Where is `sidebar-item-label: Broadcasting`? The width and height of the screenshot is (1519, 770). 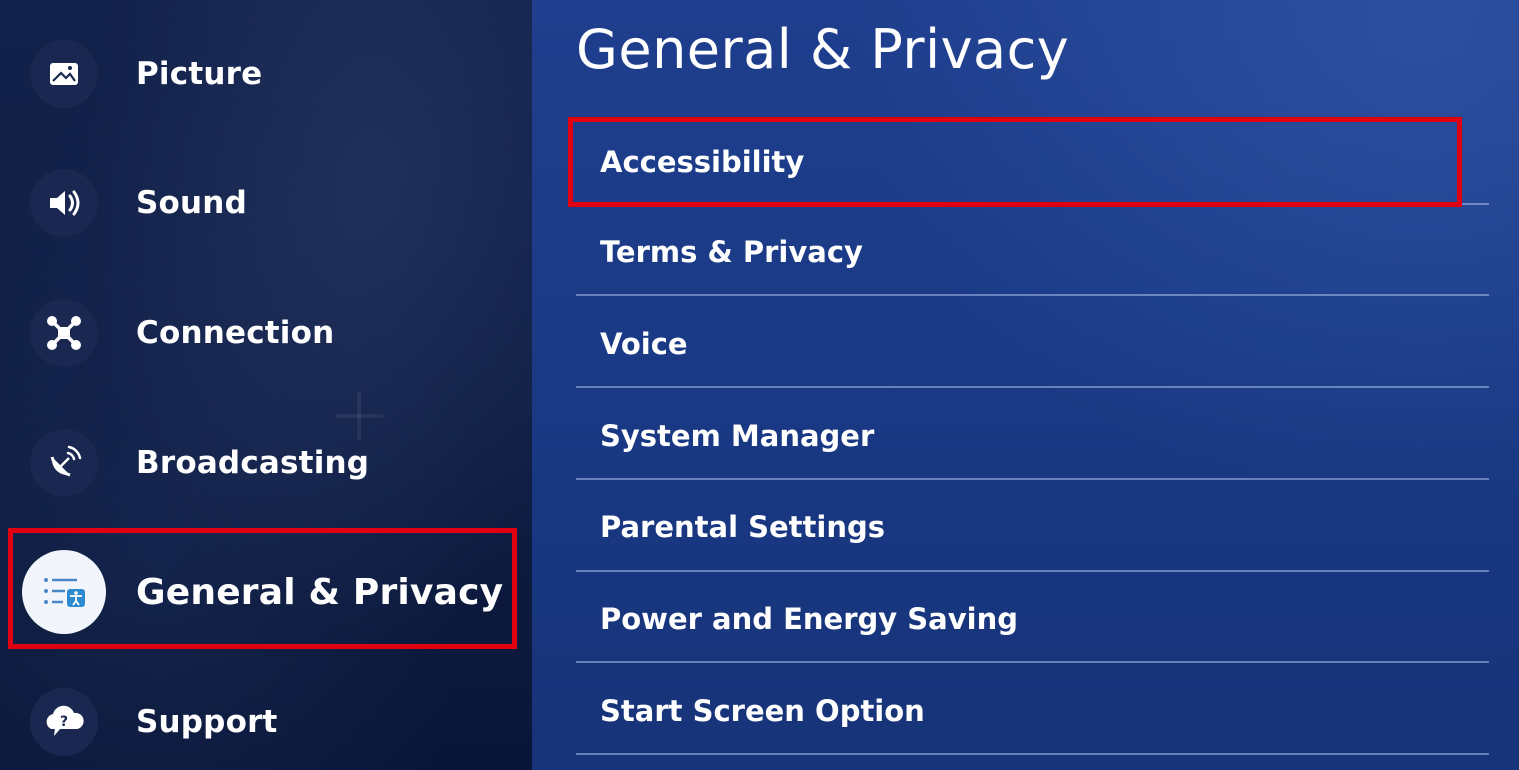 sidebar-item-label: Broadcasting is located at coordinates (253, 463).